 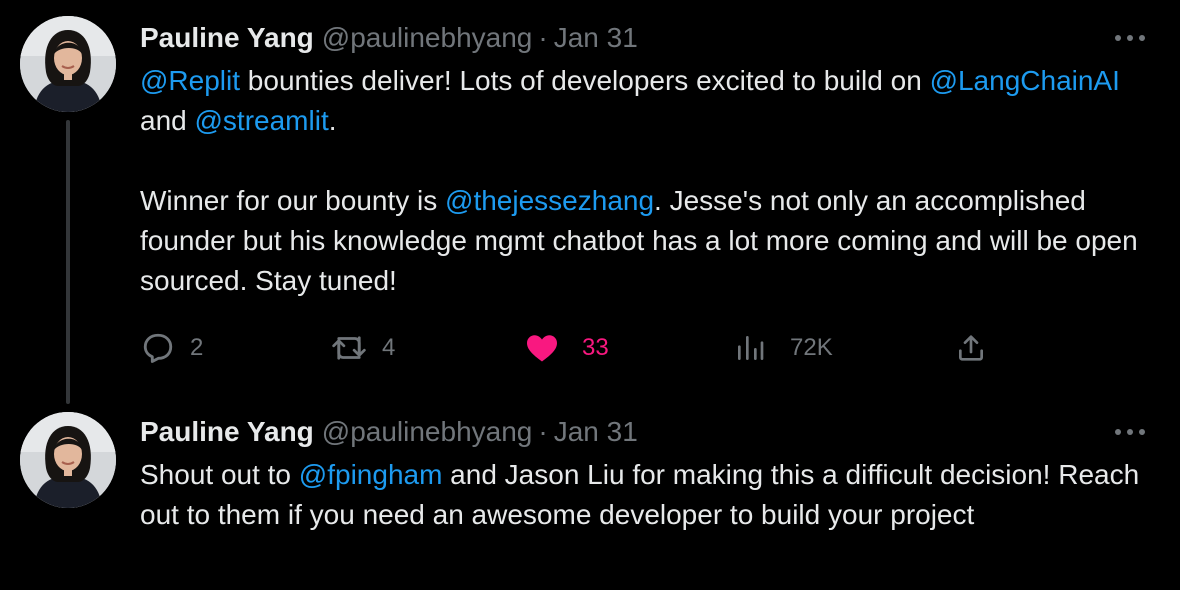 What do you see at coordinates (293, 200) in the screenshot?
I see `tweet-text-segment: Winner for our bounty is` at bounding box center [293, 200].